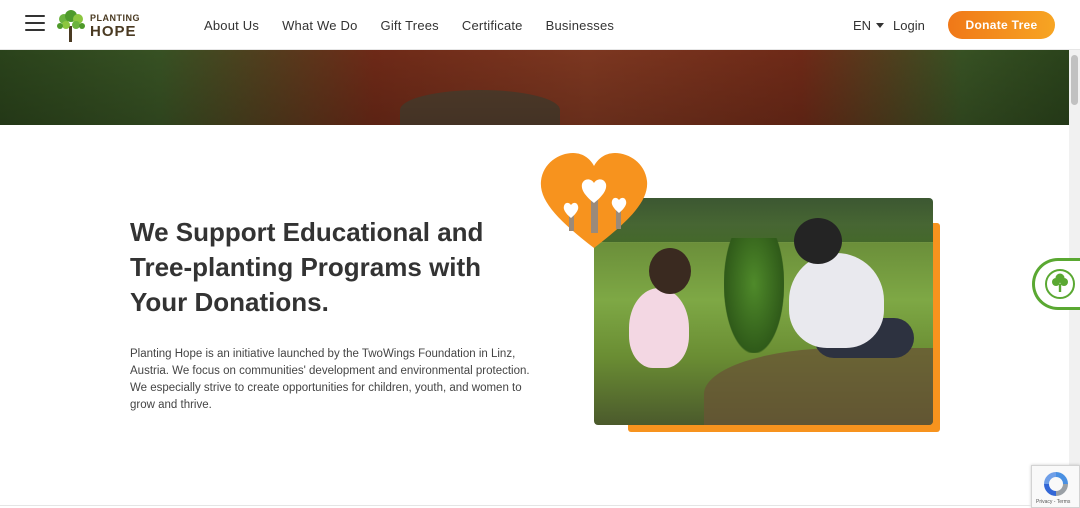  I want to click on recaptcha-badge: Privacy - Terms, so click(1055, 486).